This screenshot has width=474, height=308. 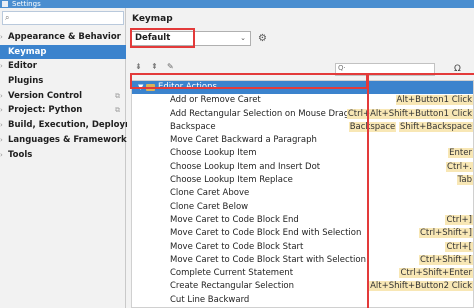 What do you see at coordinates (232, 273) in the screenshot?
I see `action-label: Complete Current Statement` at bounding box center [232, 273].